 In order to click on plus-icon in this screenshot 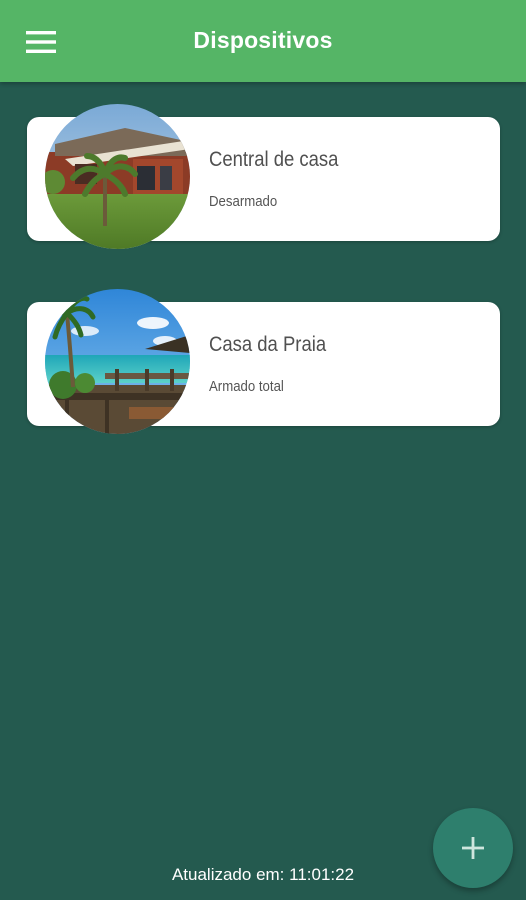, I will do `click(473, 848)`.